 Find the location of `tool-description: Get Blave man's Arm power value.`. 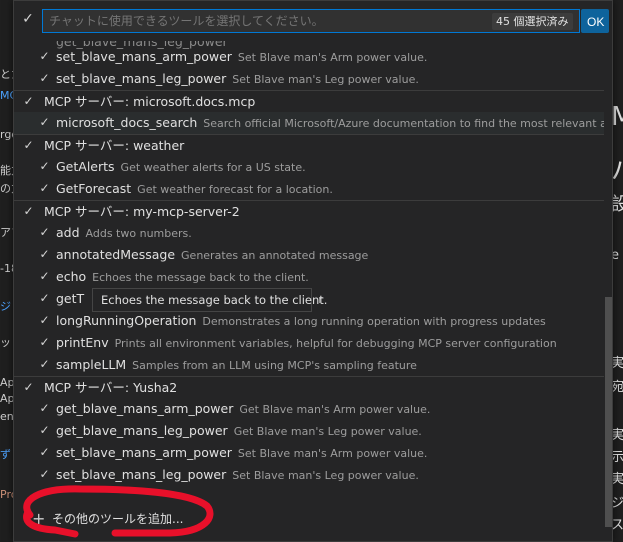

tool-description: Get Blave man's Arm power value. is located at coordinates (335, 409).